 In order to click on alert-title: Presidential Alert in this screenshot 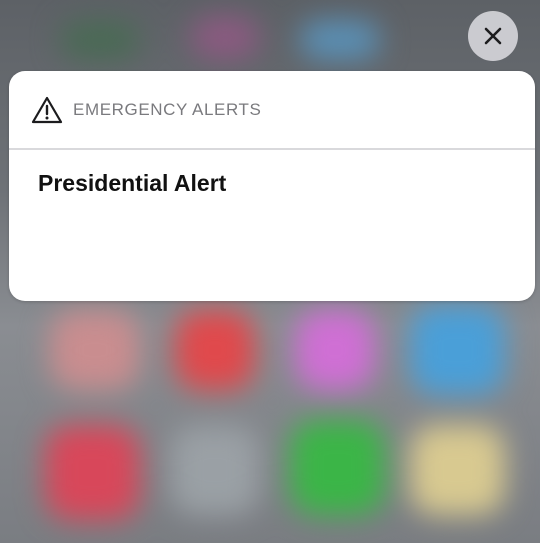, I will do `click(132, 183)`.